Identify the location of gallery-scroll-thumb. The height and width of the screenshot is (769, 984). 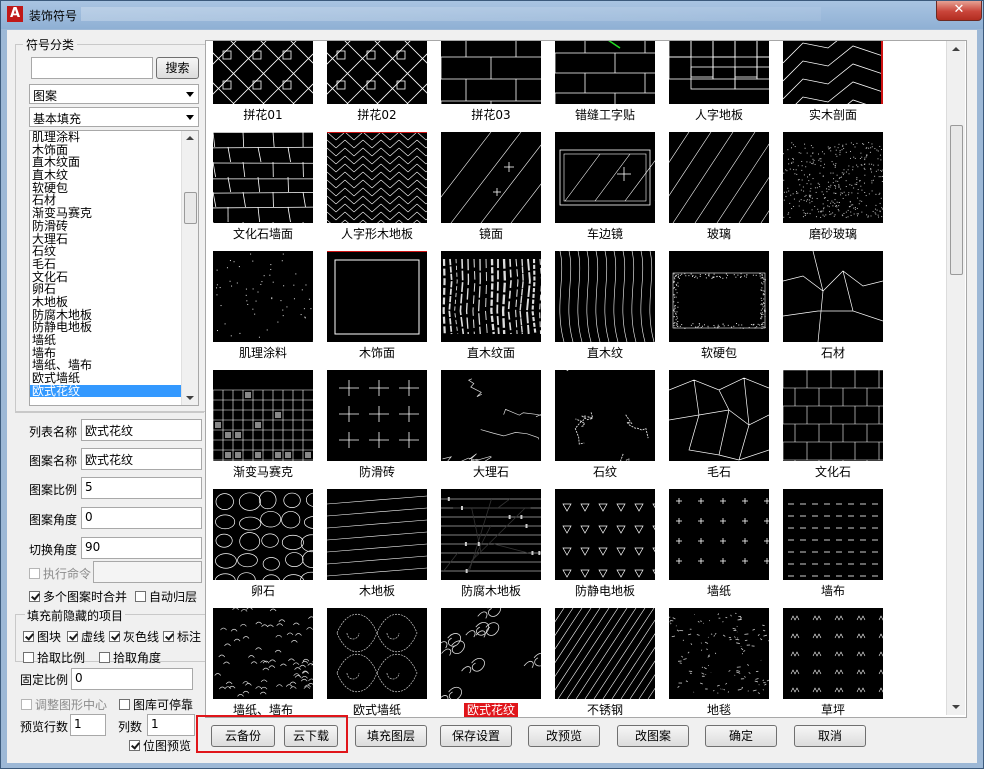
(956, 200).